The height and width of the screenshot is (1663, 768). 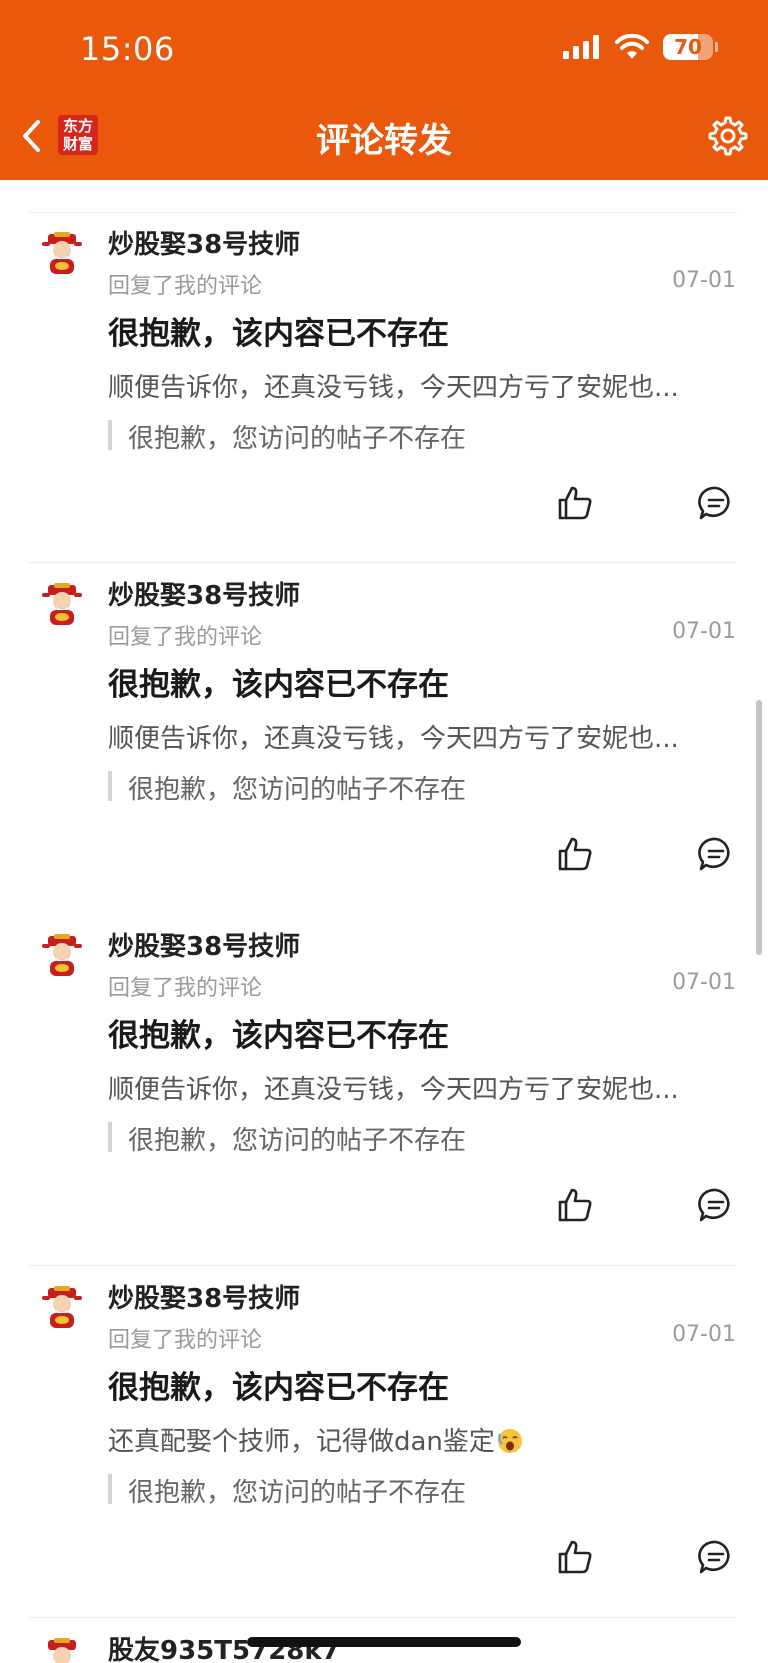 I want to click on battery-level: 70, so click(x=688, y=47).